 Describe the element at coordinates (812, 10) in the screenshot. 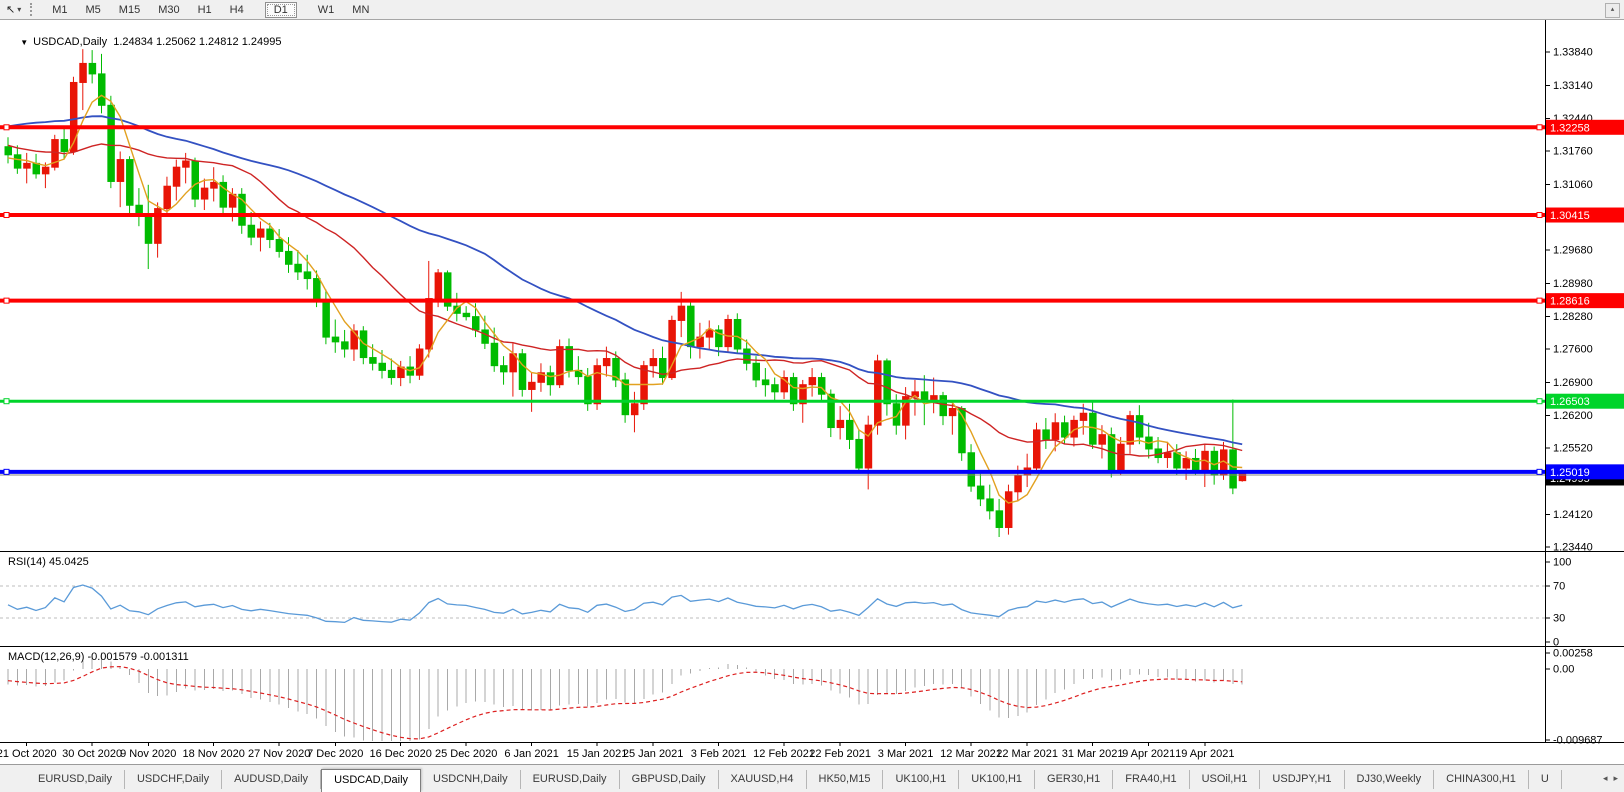

I see `top-toolbar: ↖ ▾ M1 M5 M15 M30 H1 H4 D1 W1 MN ▴` at that location.